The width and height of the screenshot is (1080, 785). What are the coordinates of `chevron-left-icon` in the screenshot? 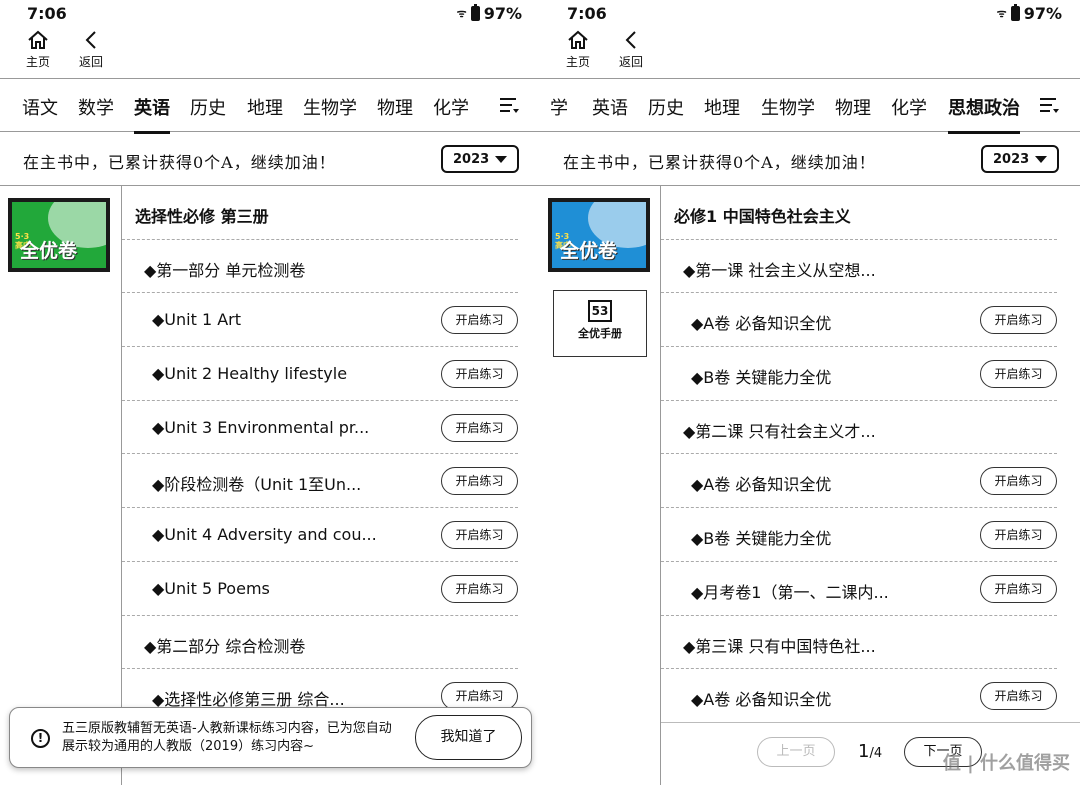 It's located at (630, 40).